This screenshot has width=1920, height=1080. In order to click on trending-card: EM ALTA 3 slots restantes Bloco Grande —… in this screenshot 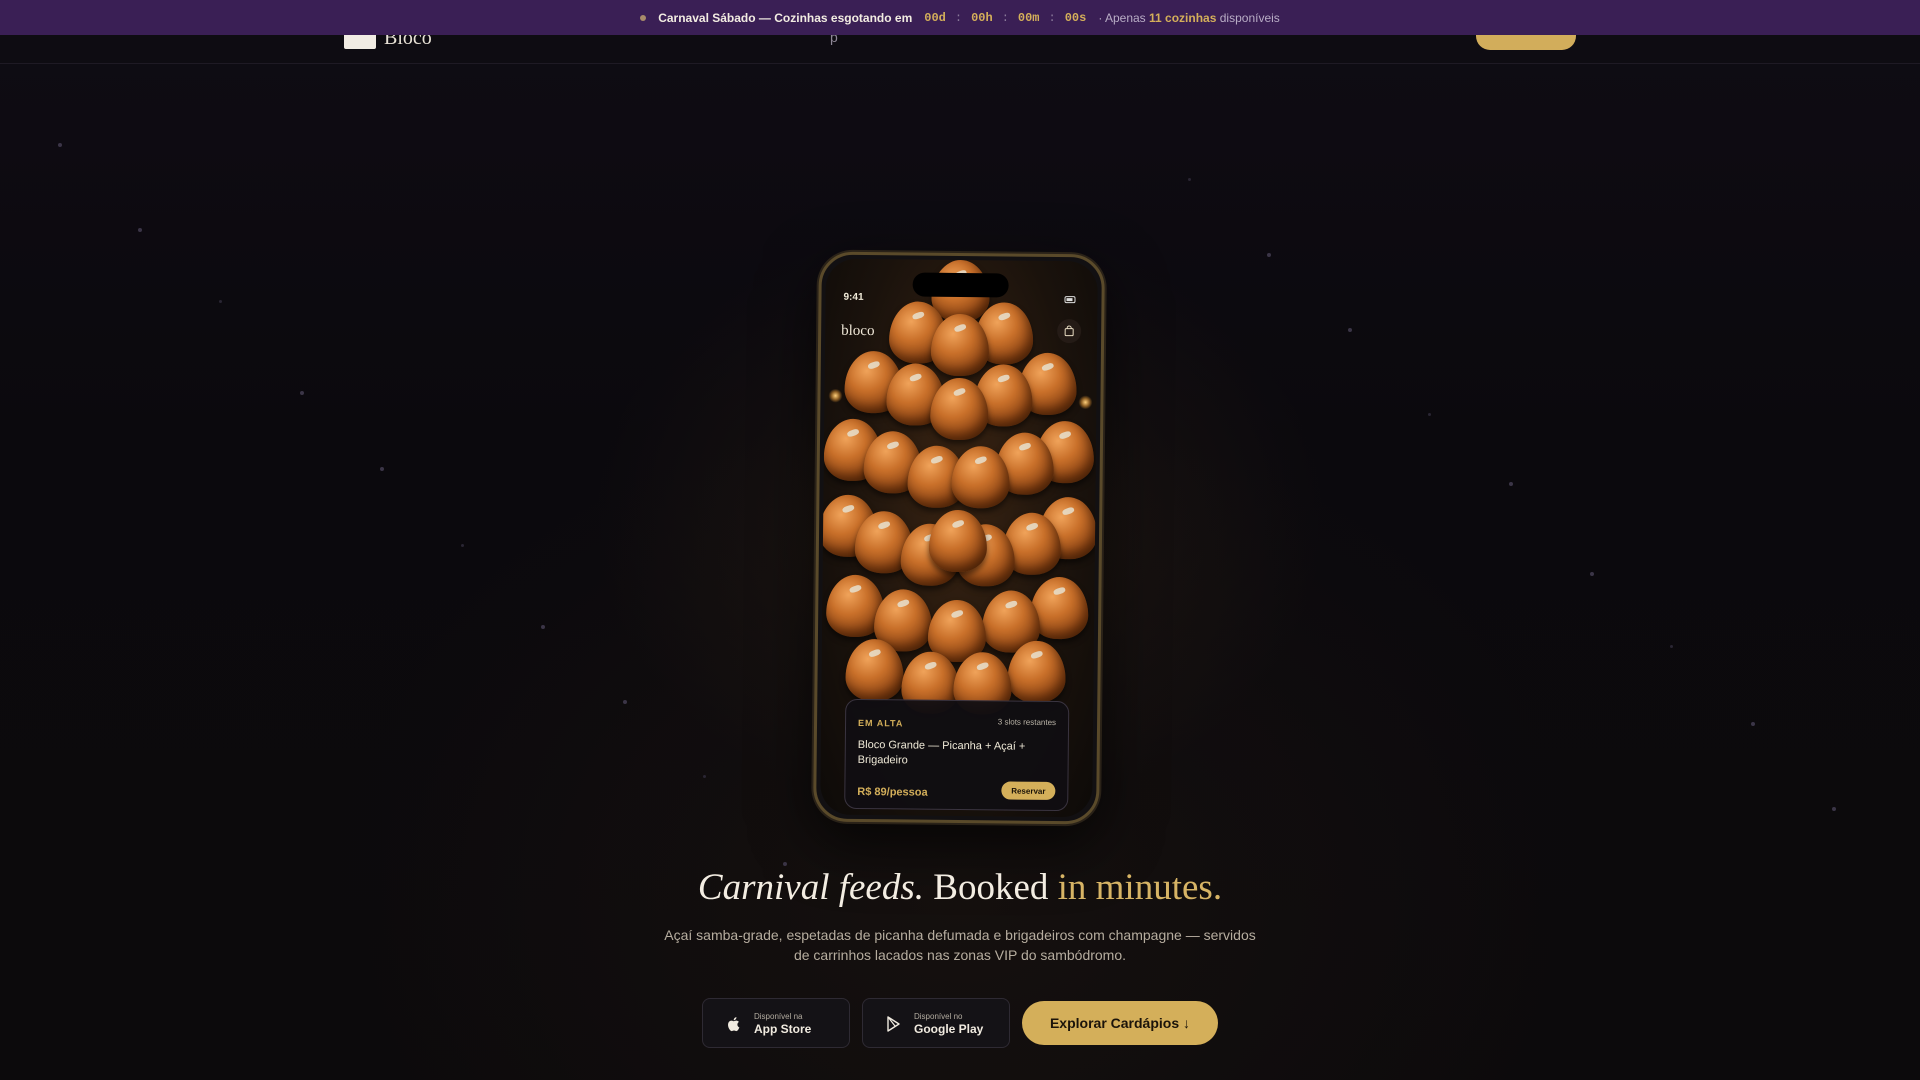, I will do `click(957, 755)`.